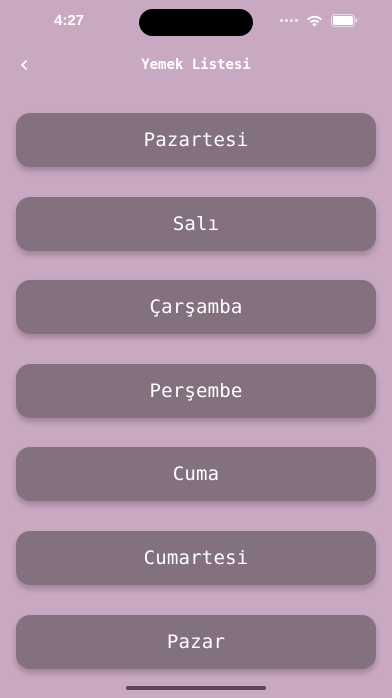  I want to click on day-button-cuma: Cuma, so click(196, 474).